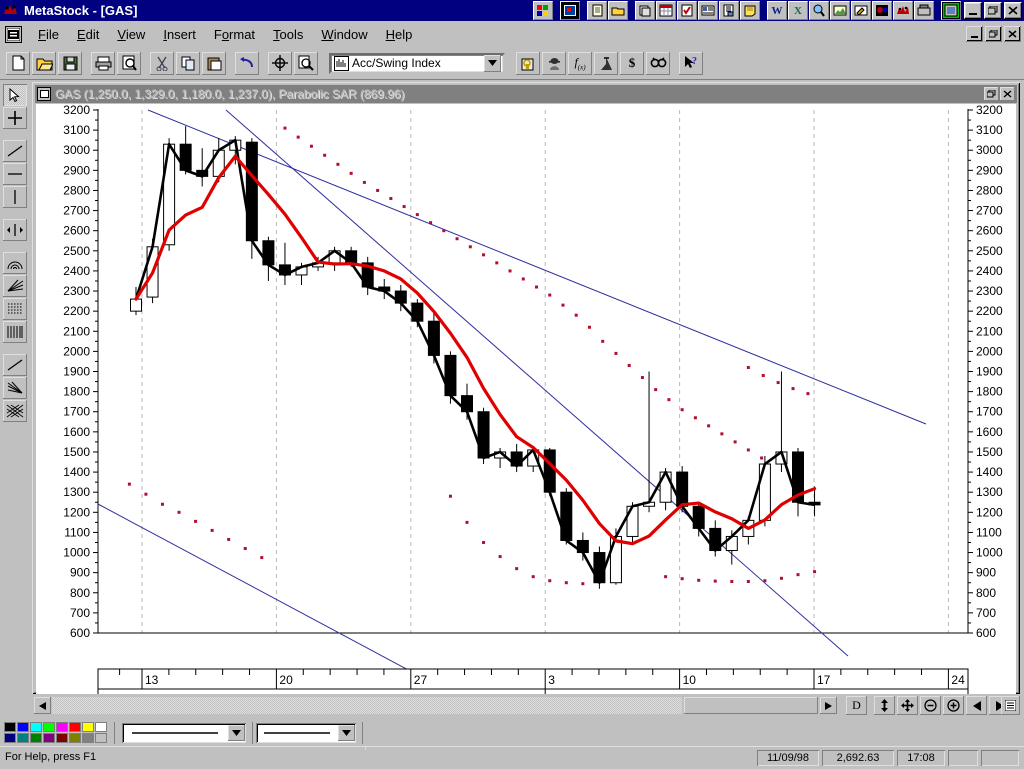  What do you see at coordinates (247, 63) in the screenshot?
I see `undo-button` at bounding box center [247, 63].